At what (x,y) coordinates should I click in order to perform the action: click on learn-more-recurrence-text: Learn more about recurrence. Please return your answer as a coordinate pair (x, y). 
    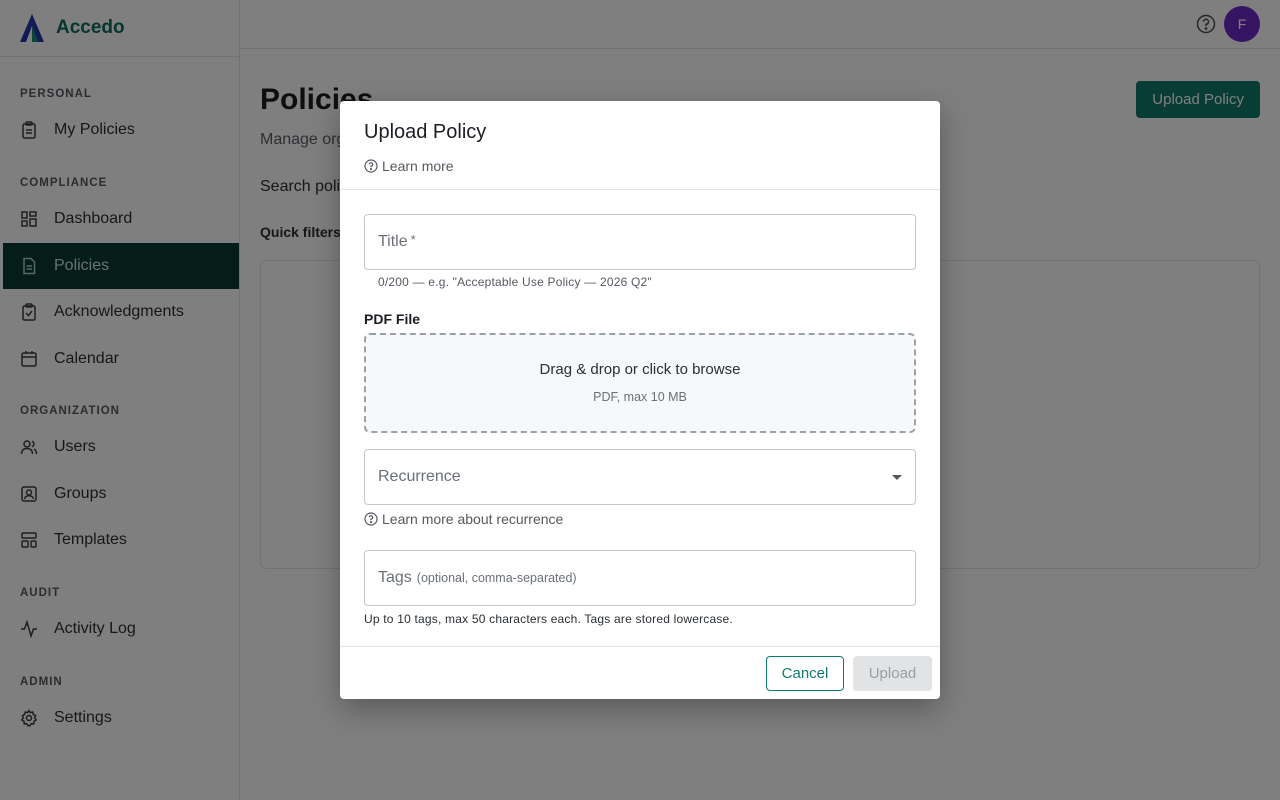
    Looking at the image, I should click on (473, 519).